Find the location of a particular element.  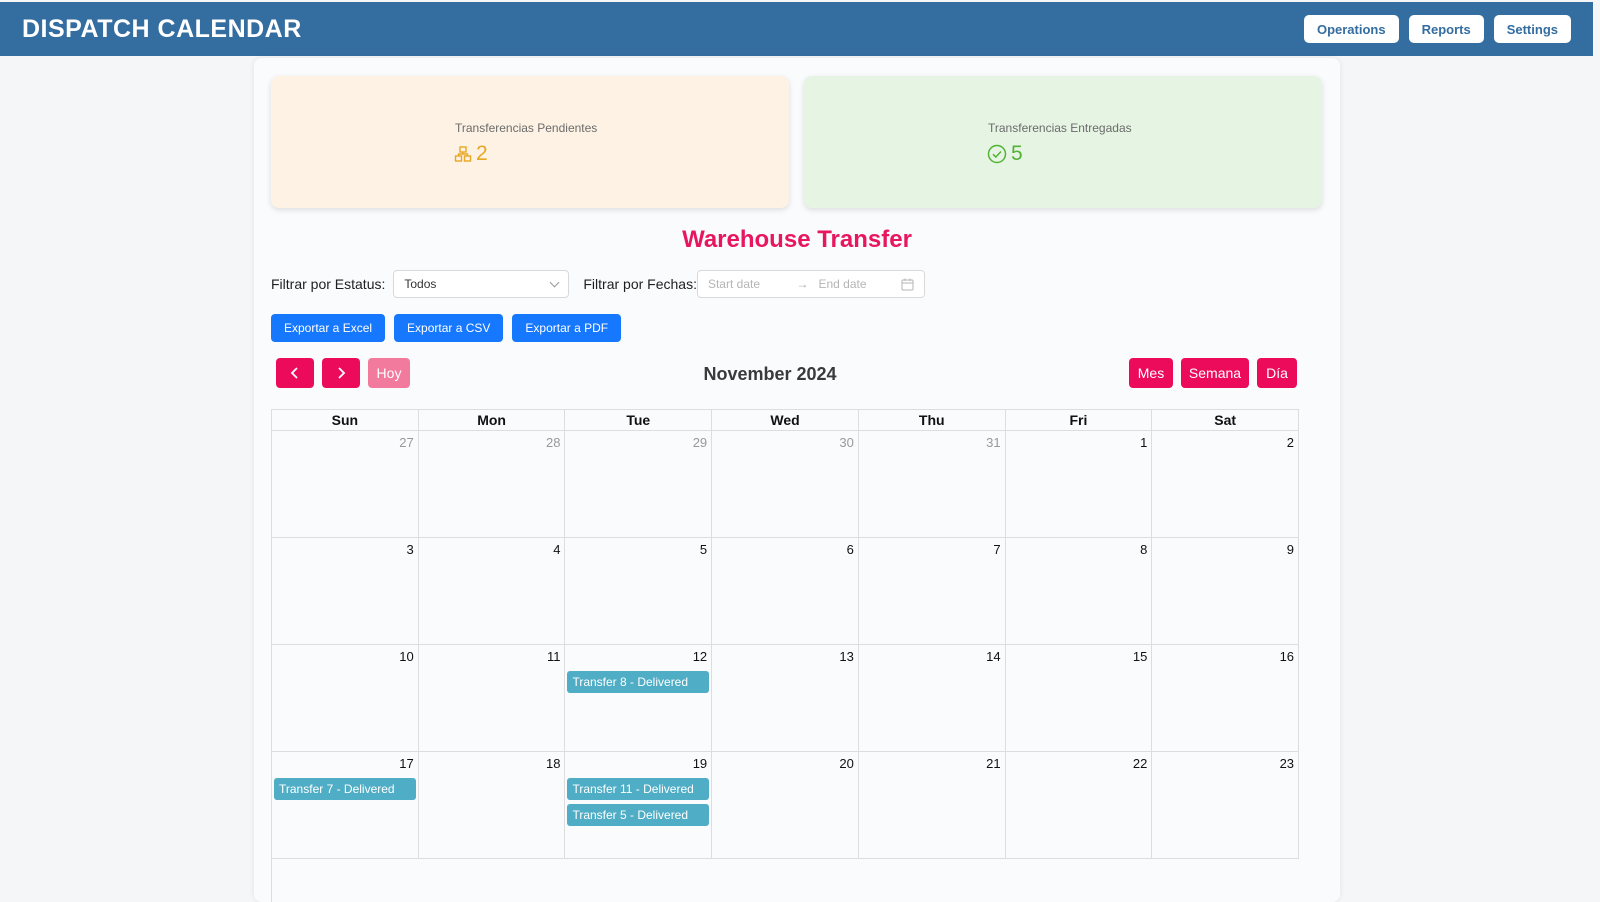

day-cell: 14 is located at coordinates (932, 698).